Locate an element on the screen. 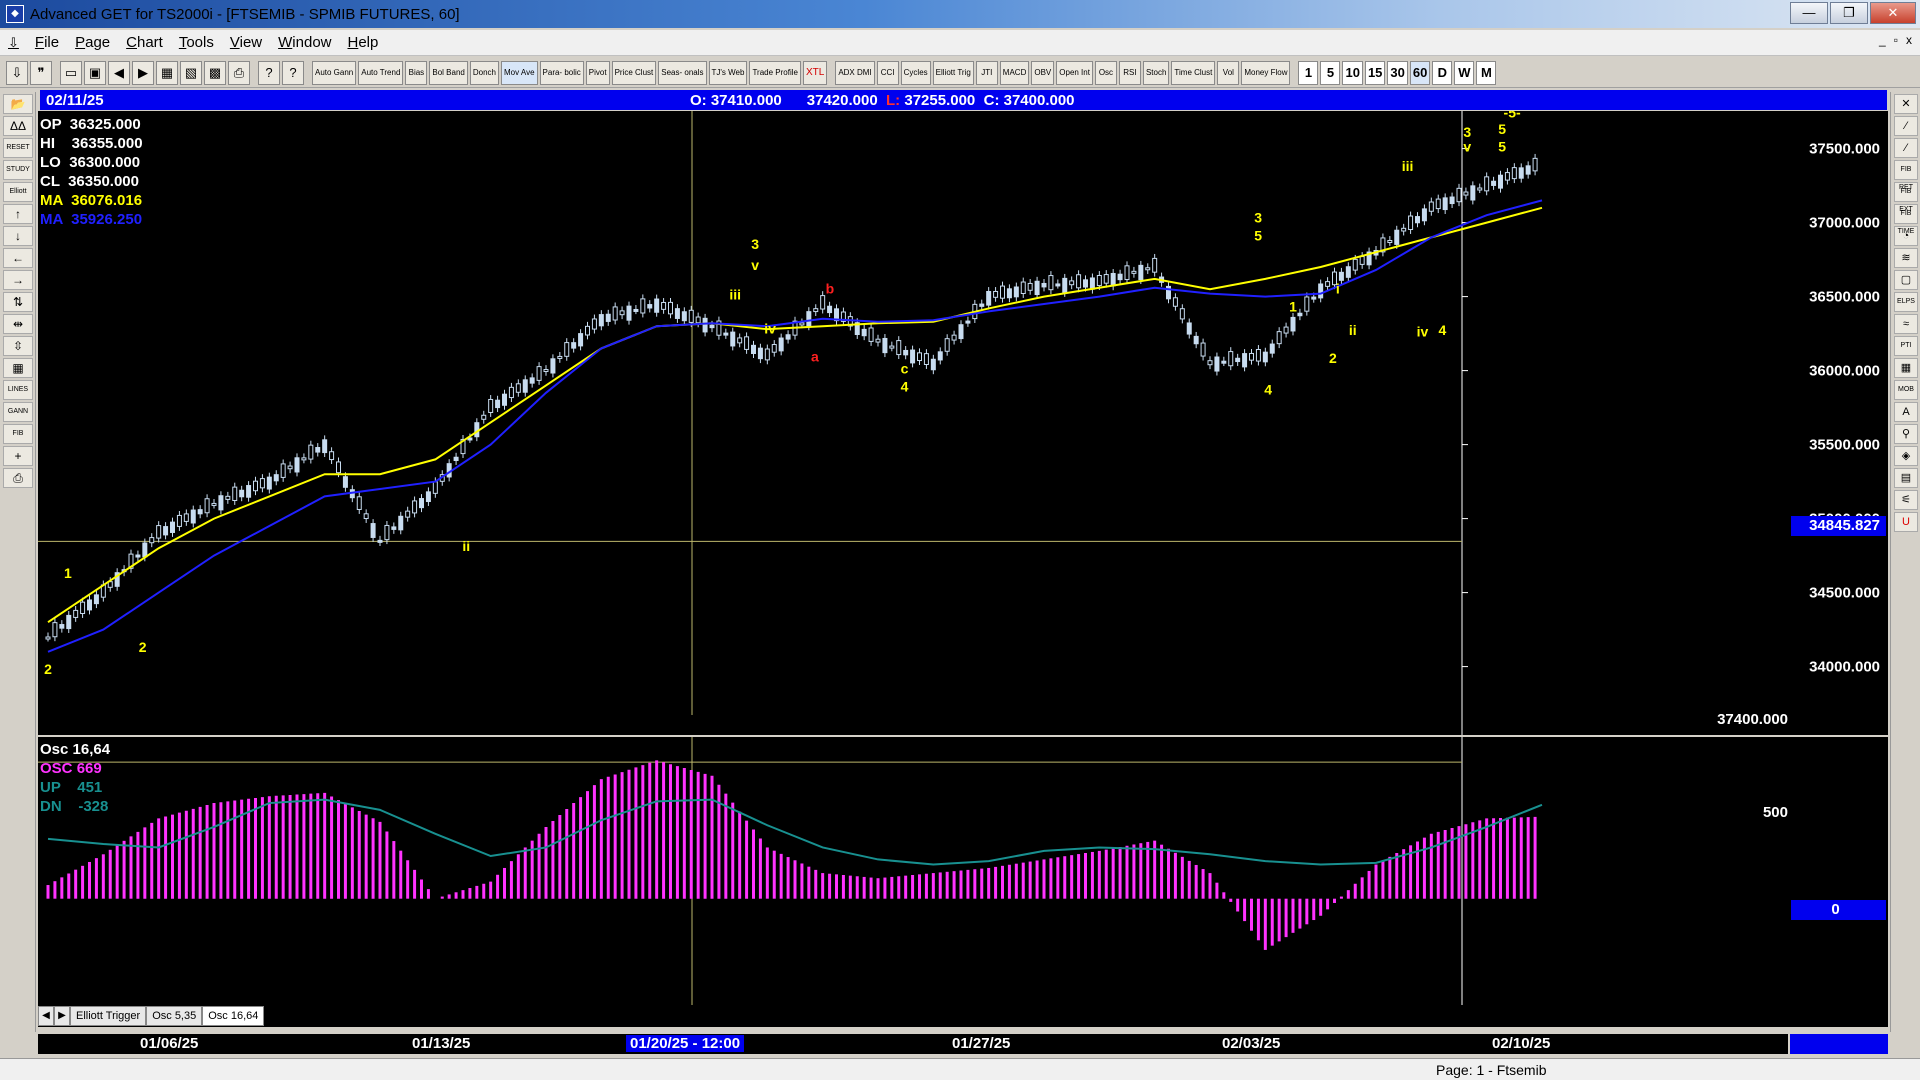 This screenshot has height=1080, width=1920. right-tool-11: PTI is located at coordinates (1906, 346).